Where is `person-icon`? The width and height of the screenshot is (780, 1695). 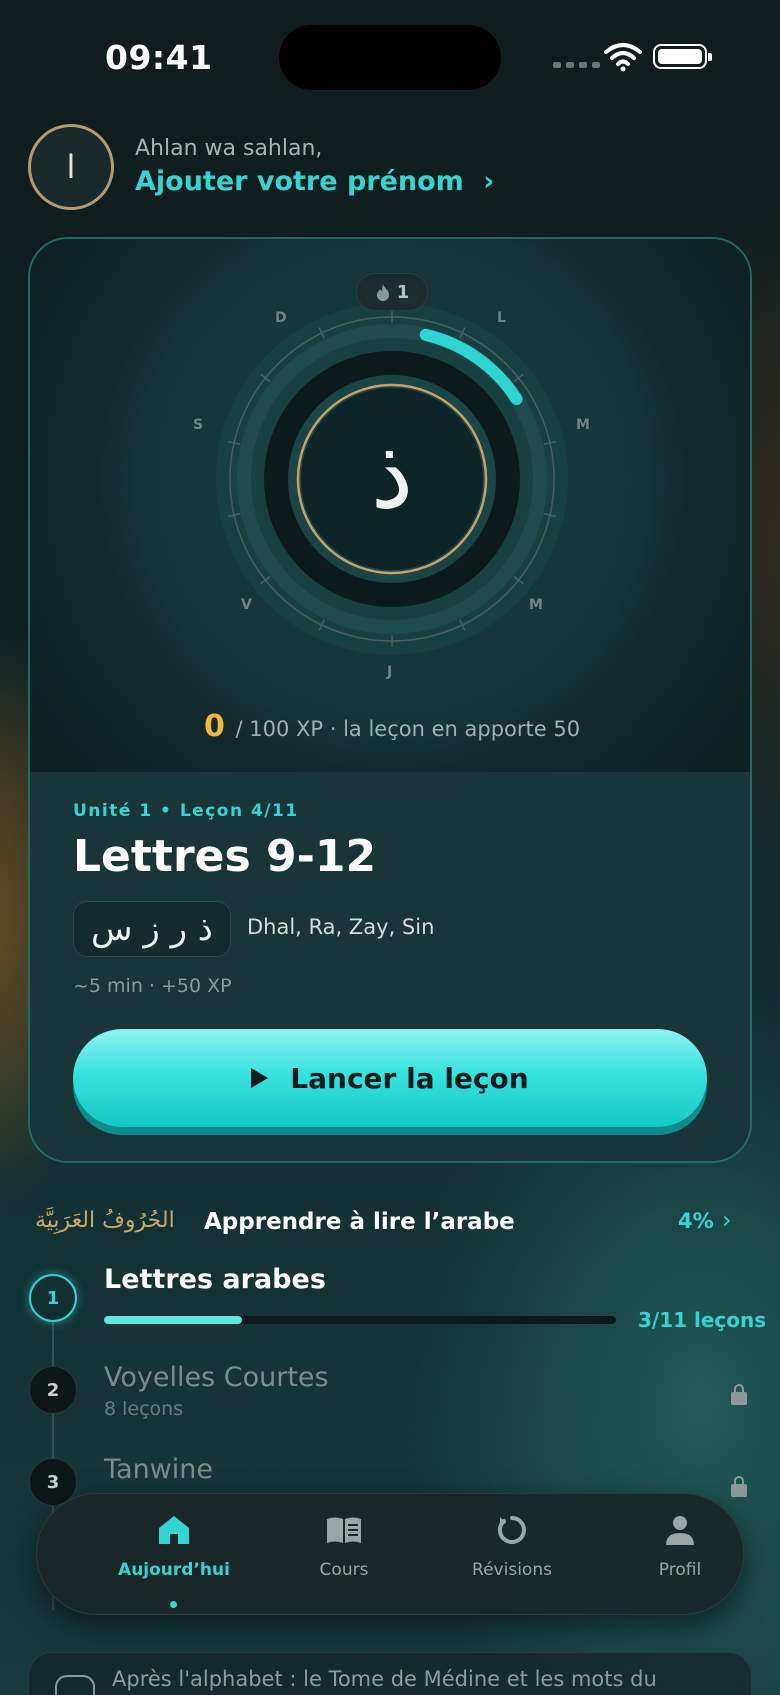
person-icon is located at coordinates (680, 1530).